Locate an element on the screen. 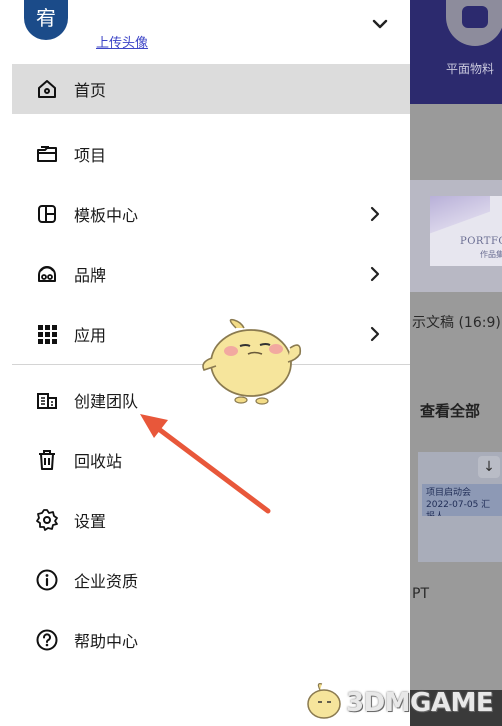 This screenshot has height=726, width=502. view-all-link: 查看全部 is located at coordinates (450, 410).